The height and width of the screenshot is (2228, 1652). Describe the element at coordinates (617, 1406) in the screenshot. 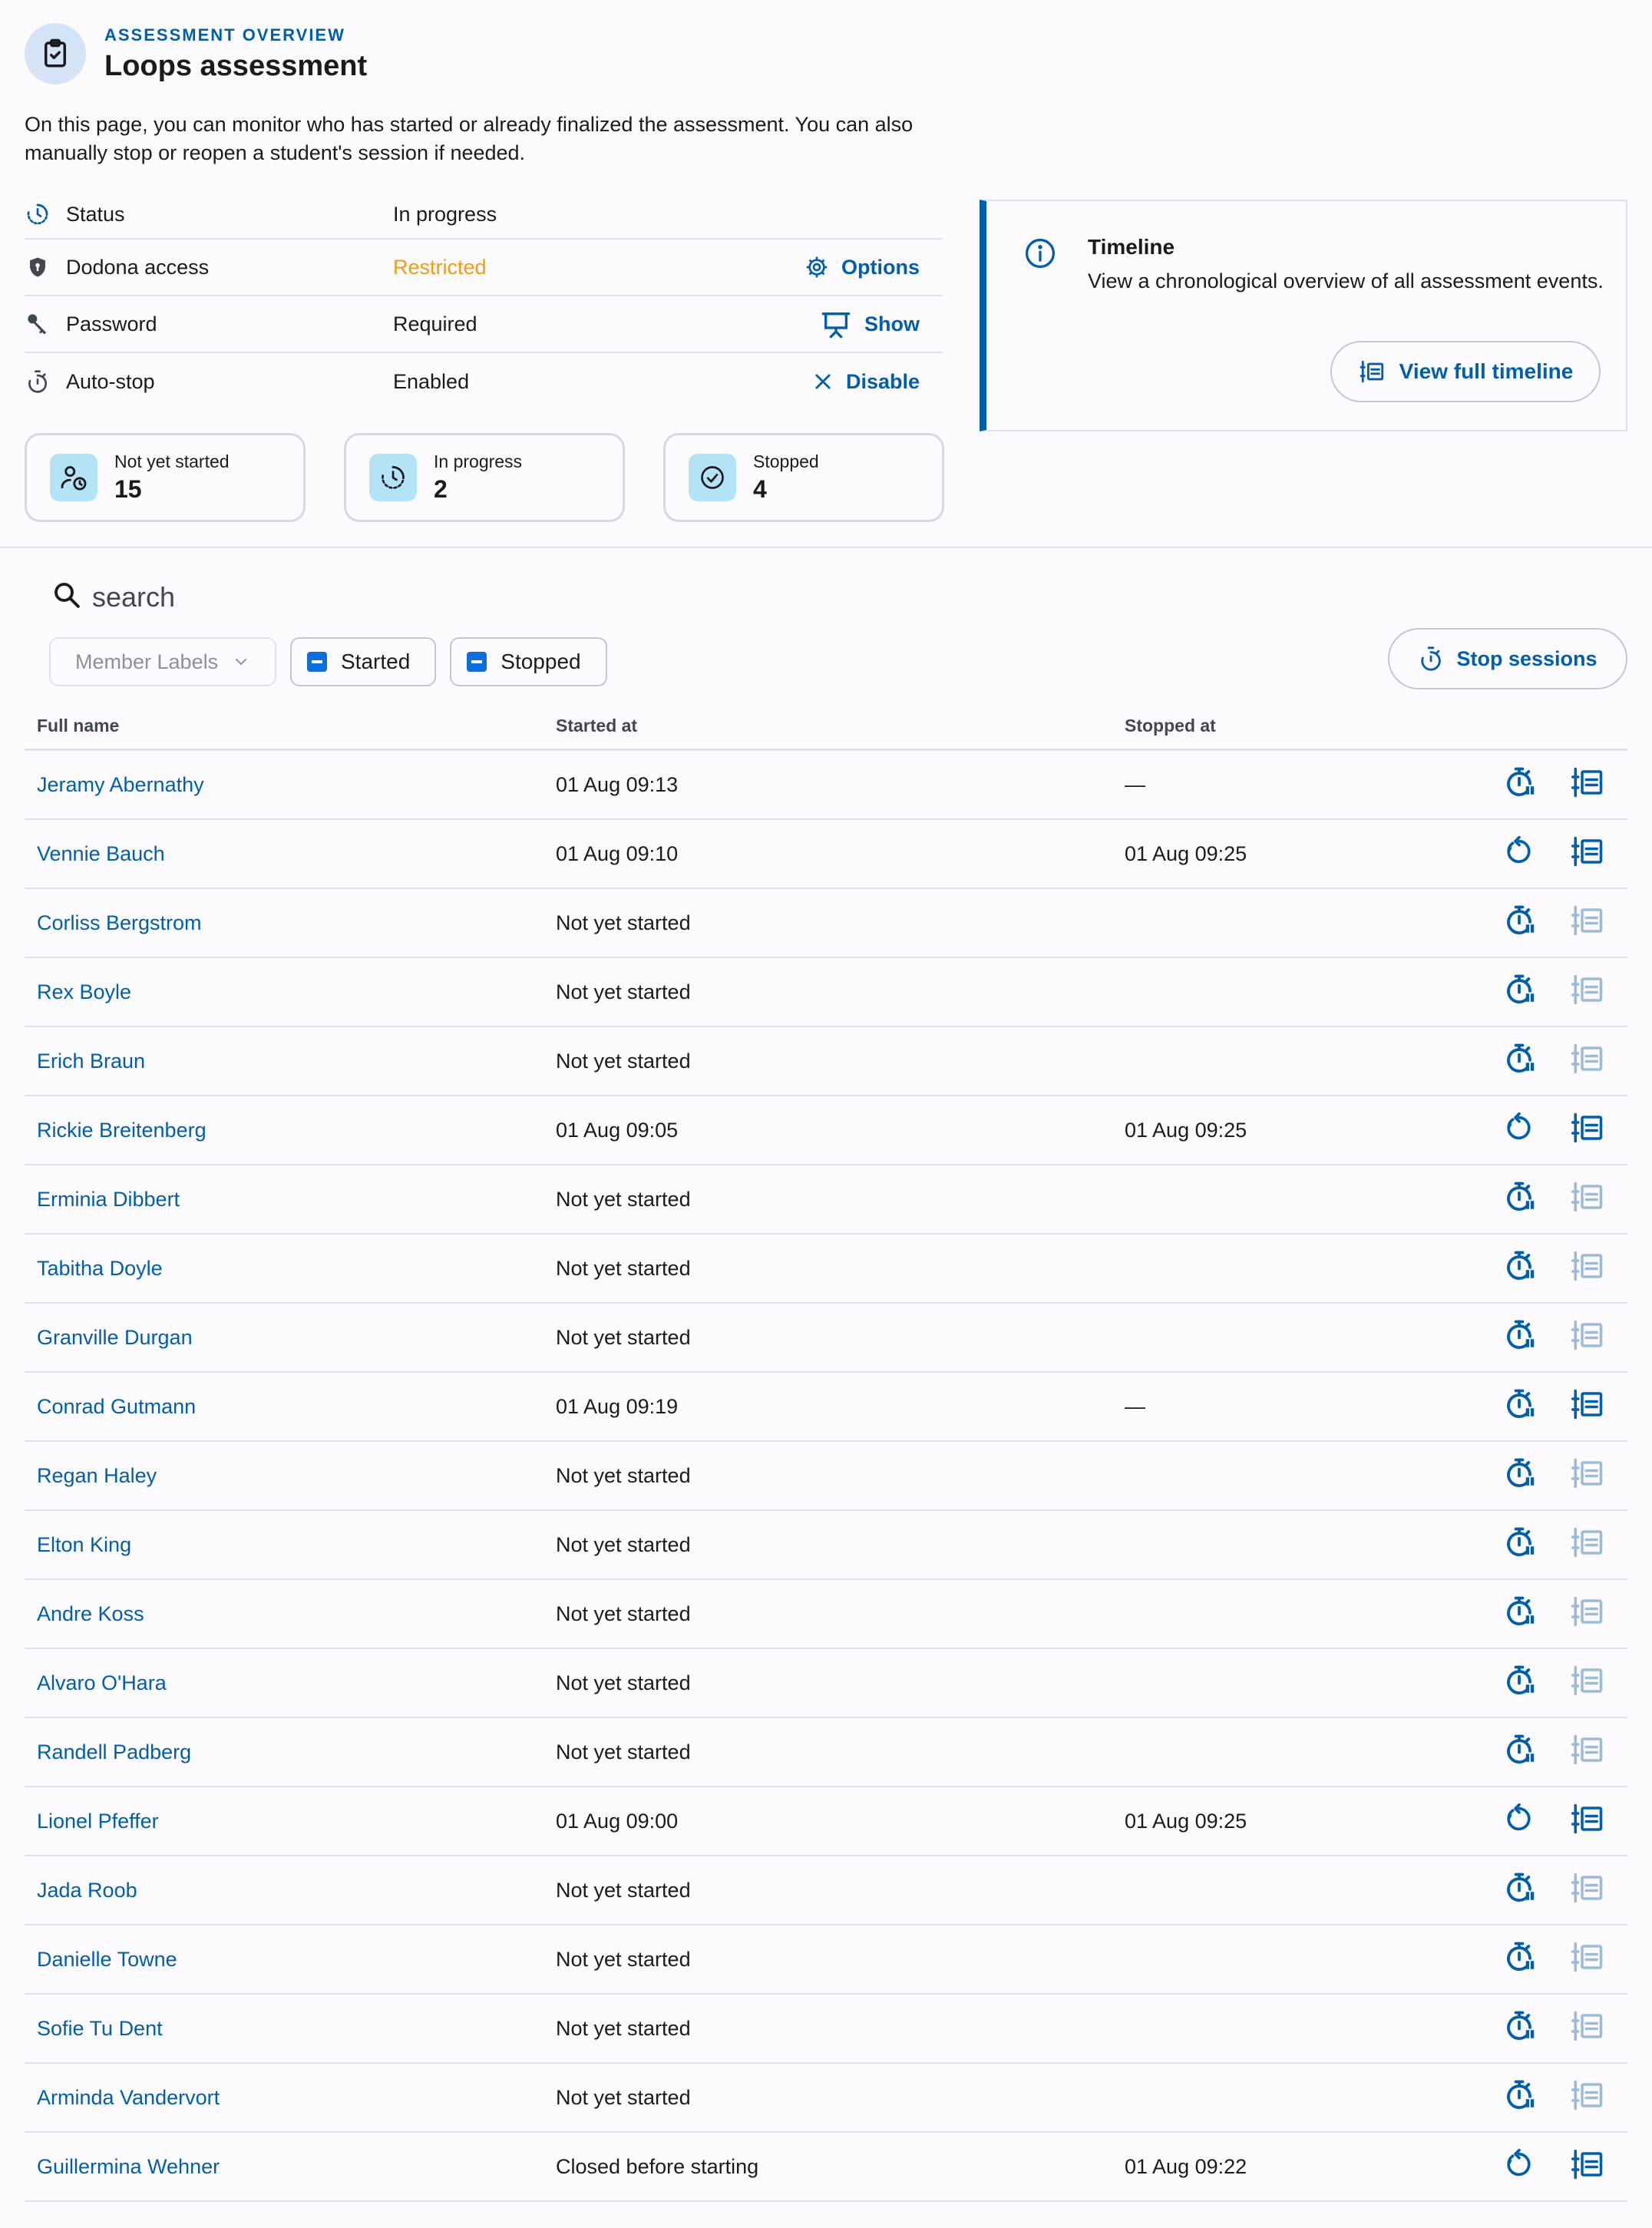

I see `started-at-cell: 01 Aug 09:19` at that location.